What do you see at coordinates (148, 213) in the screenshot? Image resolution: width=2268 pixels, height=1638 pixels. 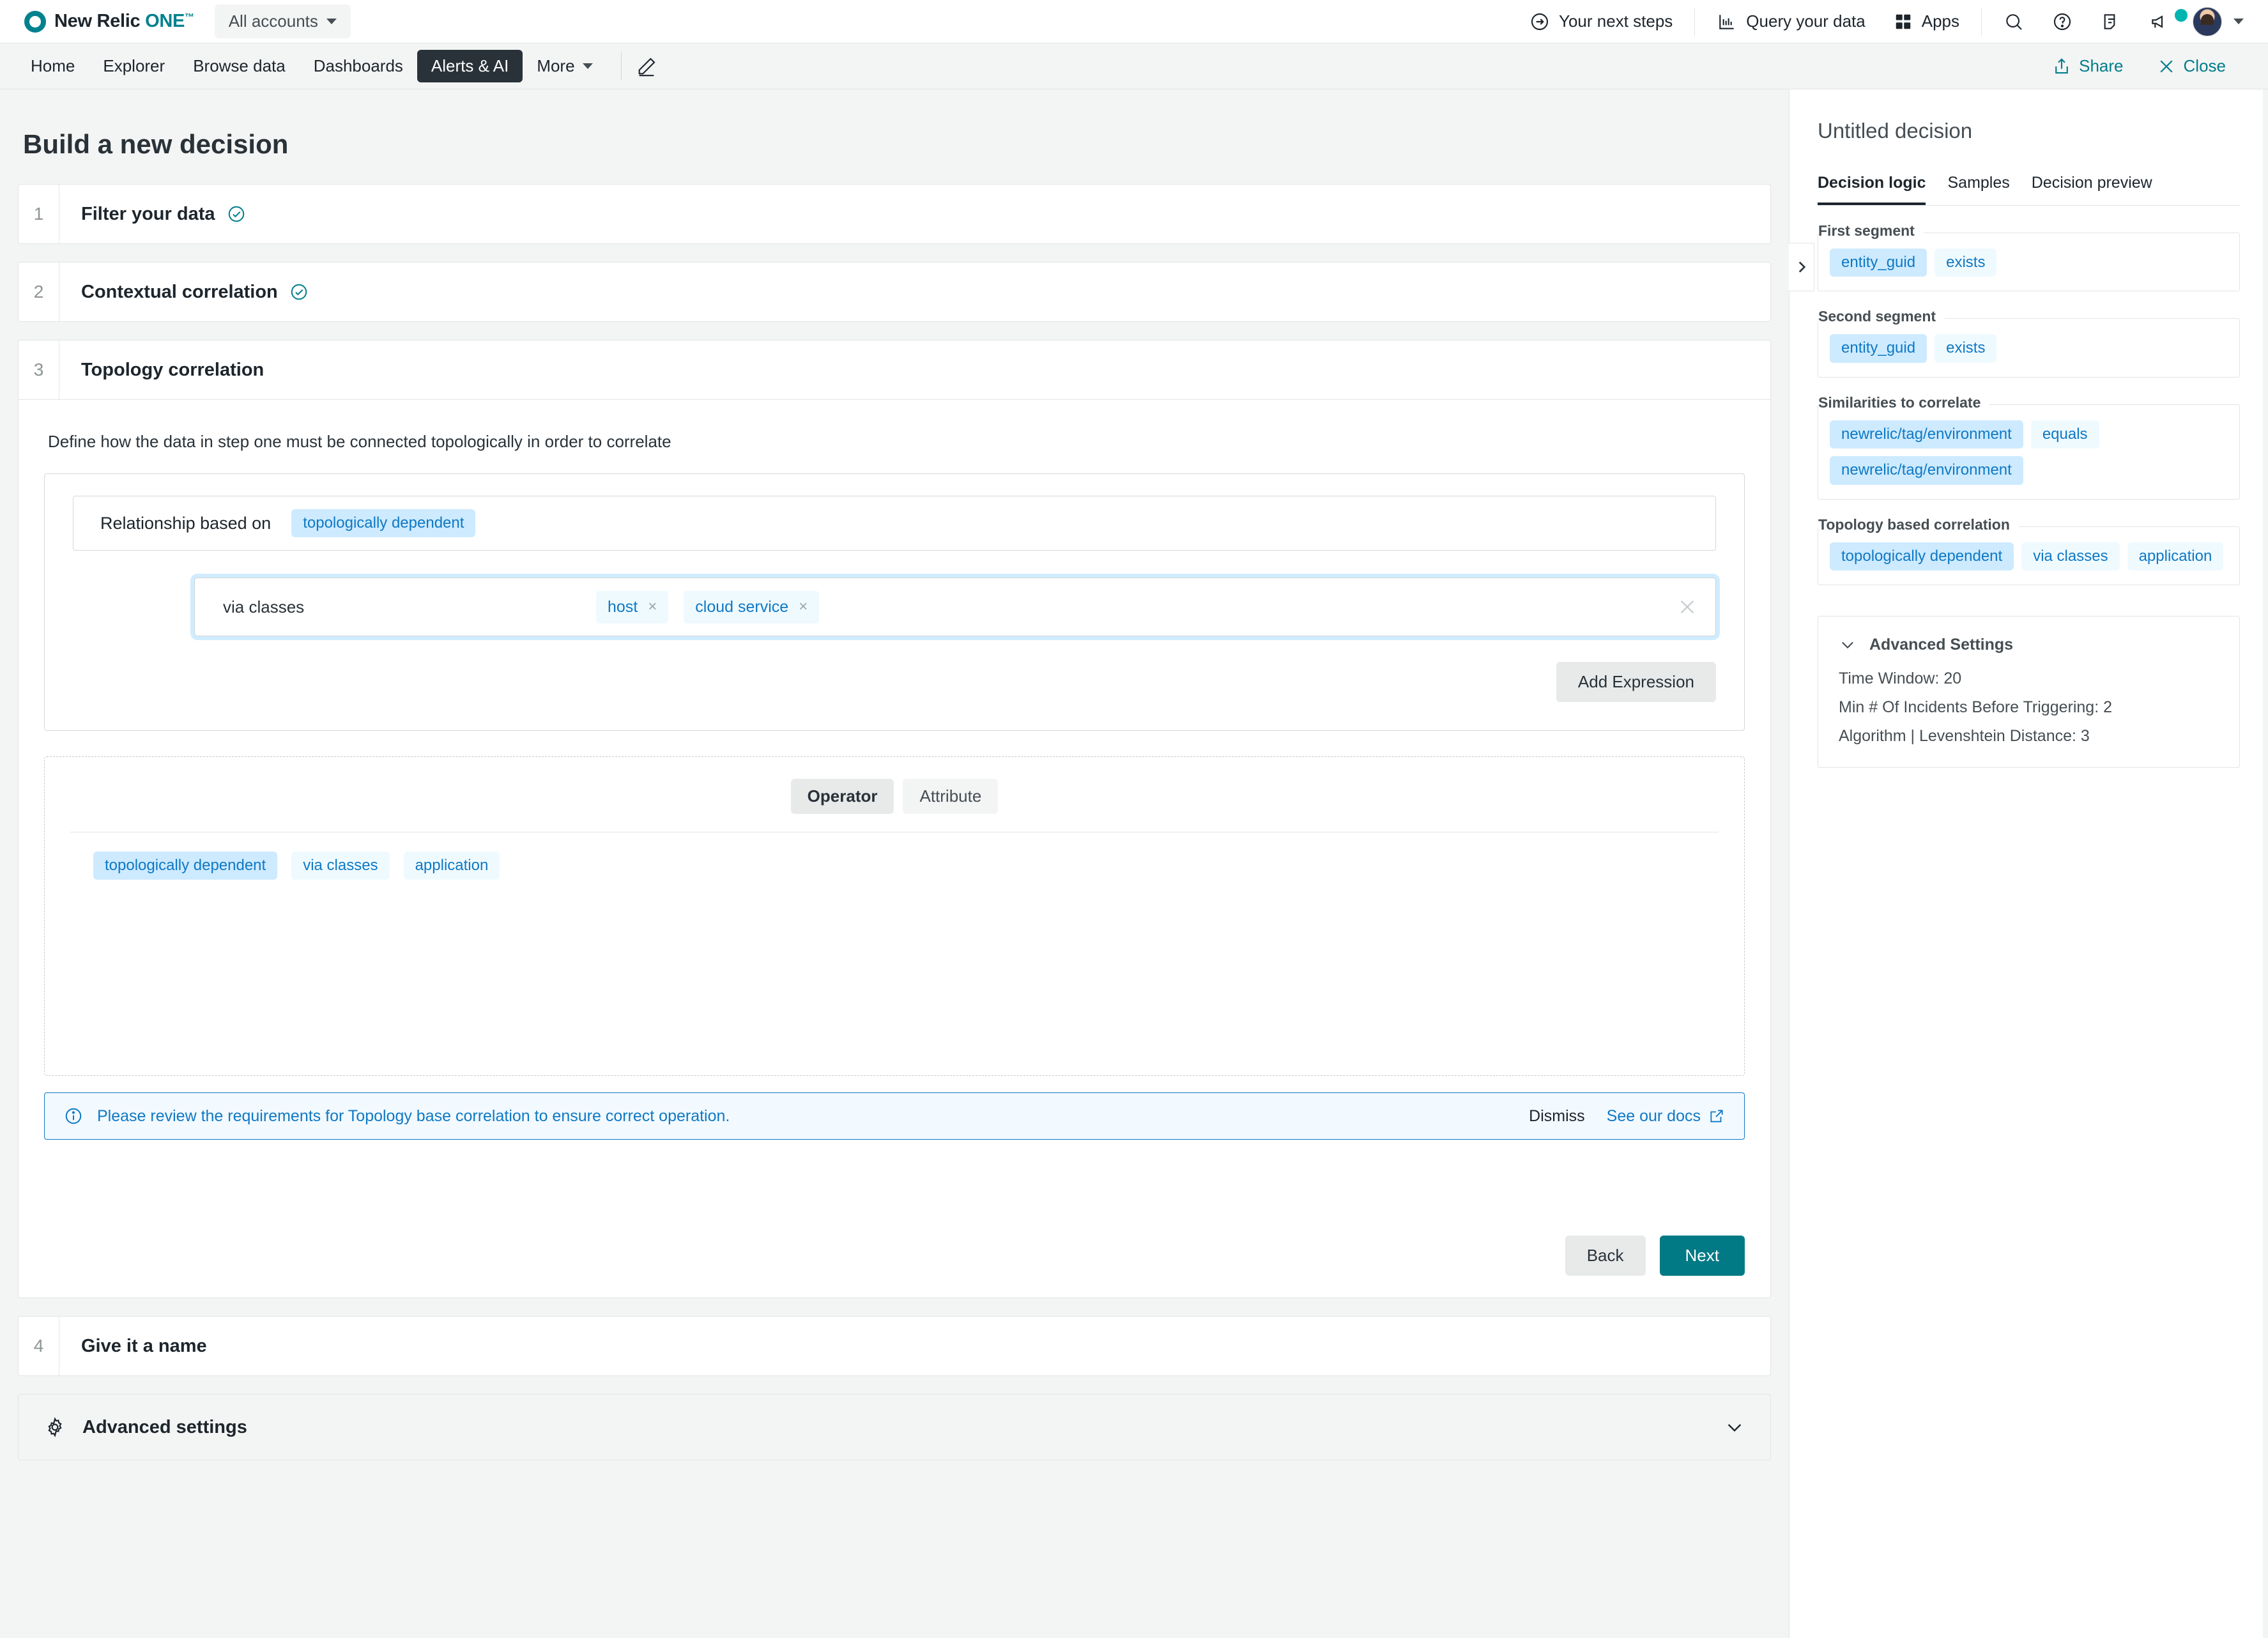 I see `step-title: Filter your data` at bounding box center [148, 213].